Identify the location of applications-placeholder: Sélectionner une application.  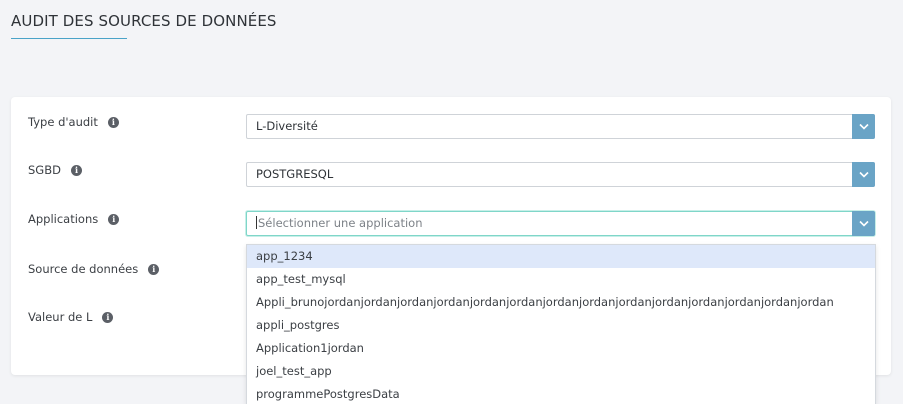
(340, 223).